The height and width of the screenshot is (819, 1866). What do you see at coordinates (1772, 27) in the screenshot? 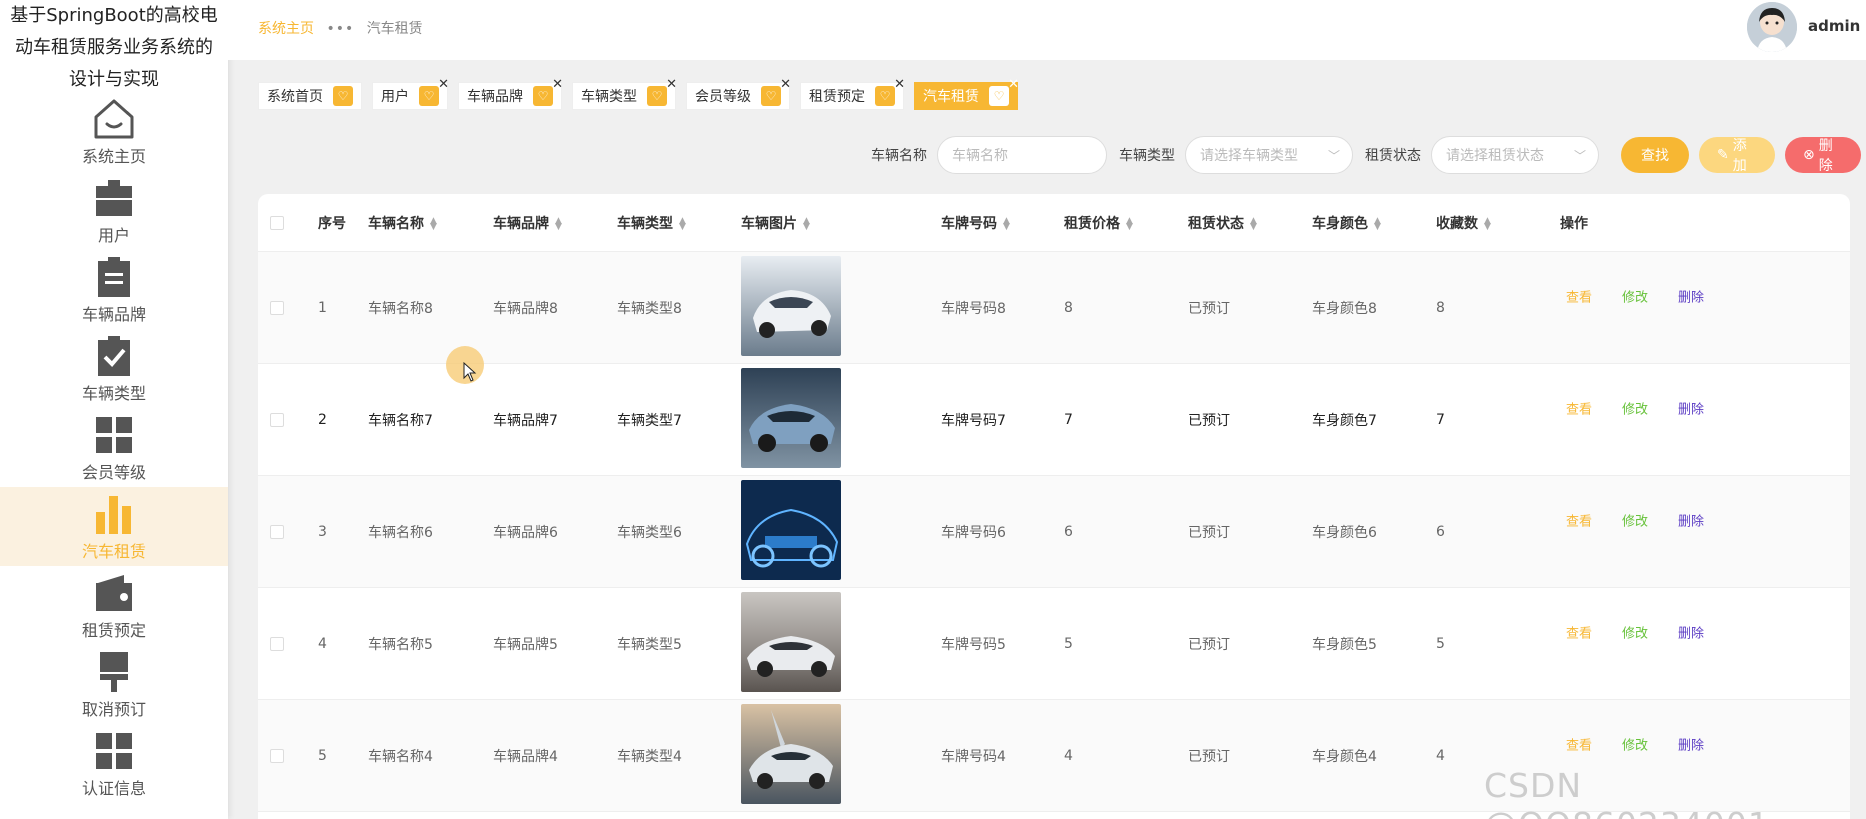
I see `avatar` at bounding box center [1772, 27].